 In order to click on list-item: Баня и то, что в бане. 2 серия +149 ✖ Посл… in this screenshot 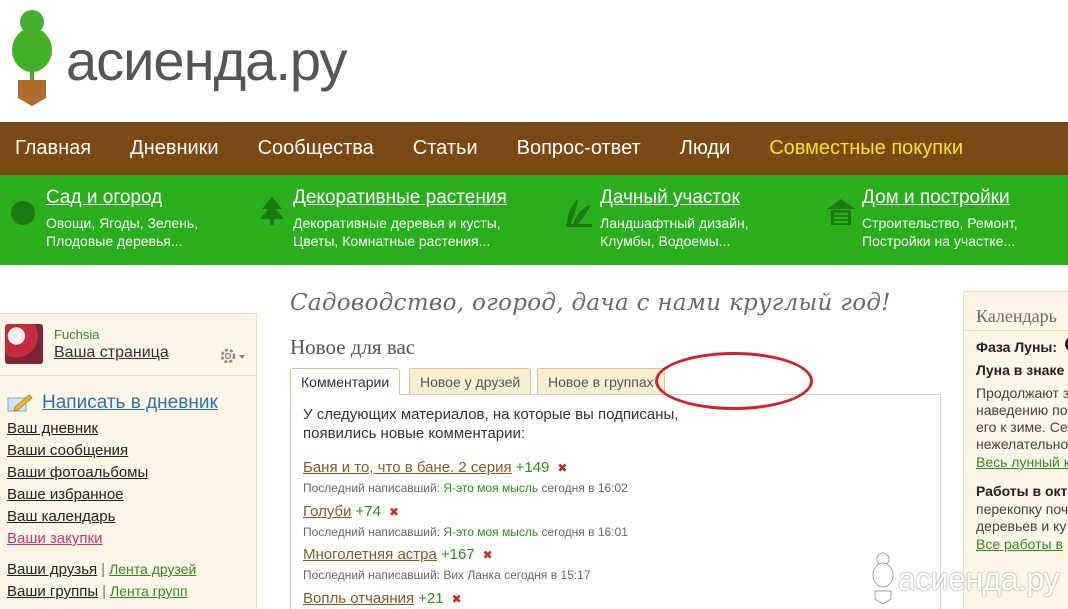, I will do `click(465, 477)`.